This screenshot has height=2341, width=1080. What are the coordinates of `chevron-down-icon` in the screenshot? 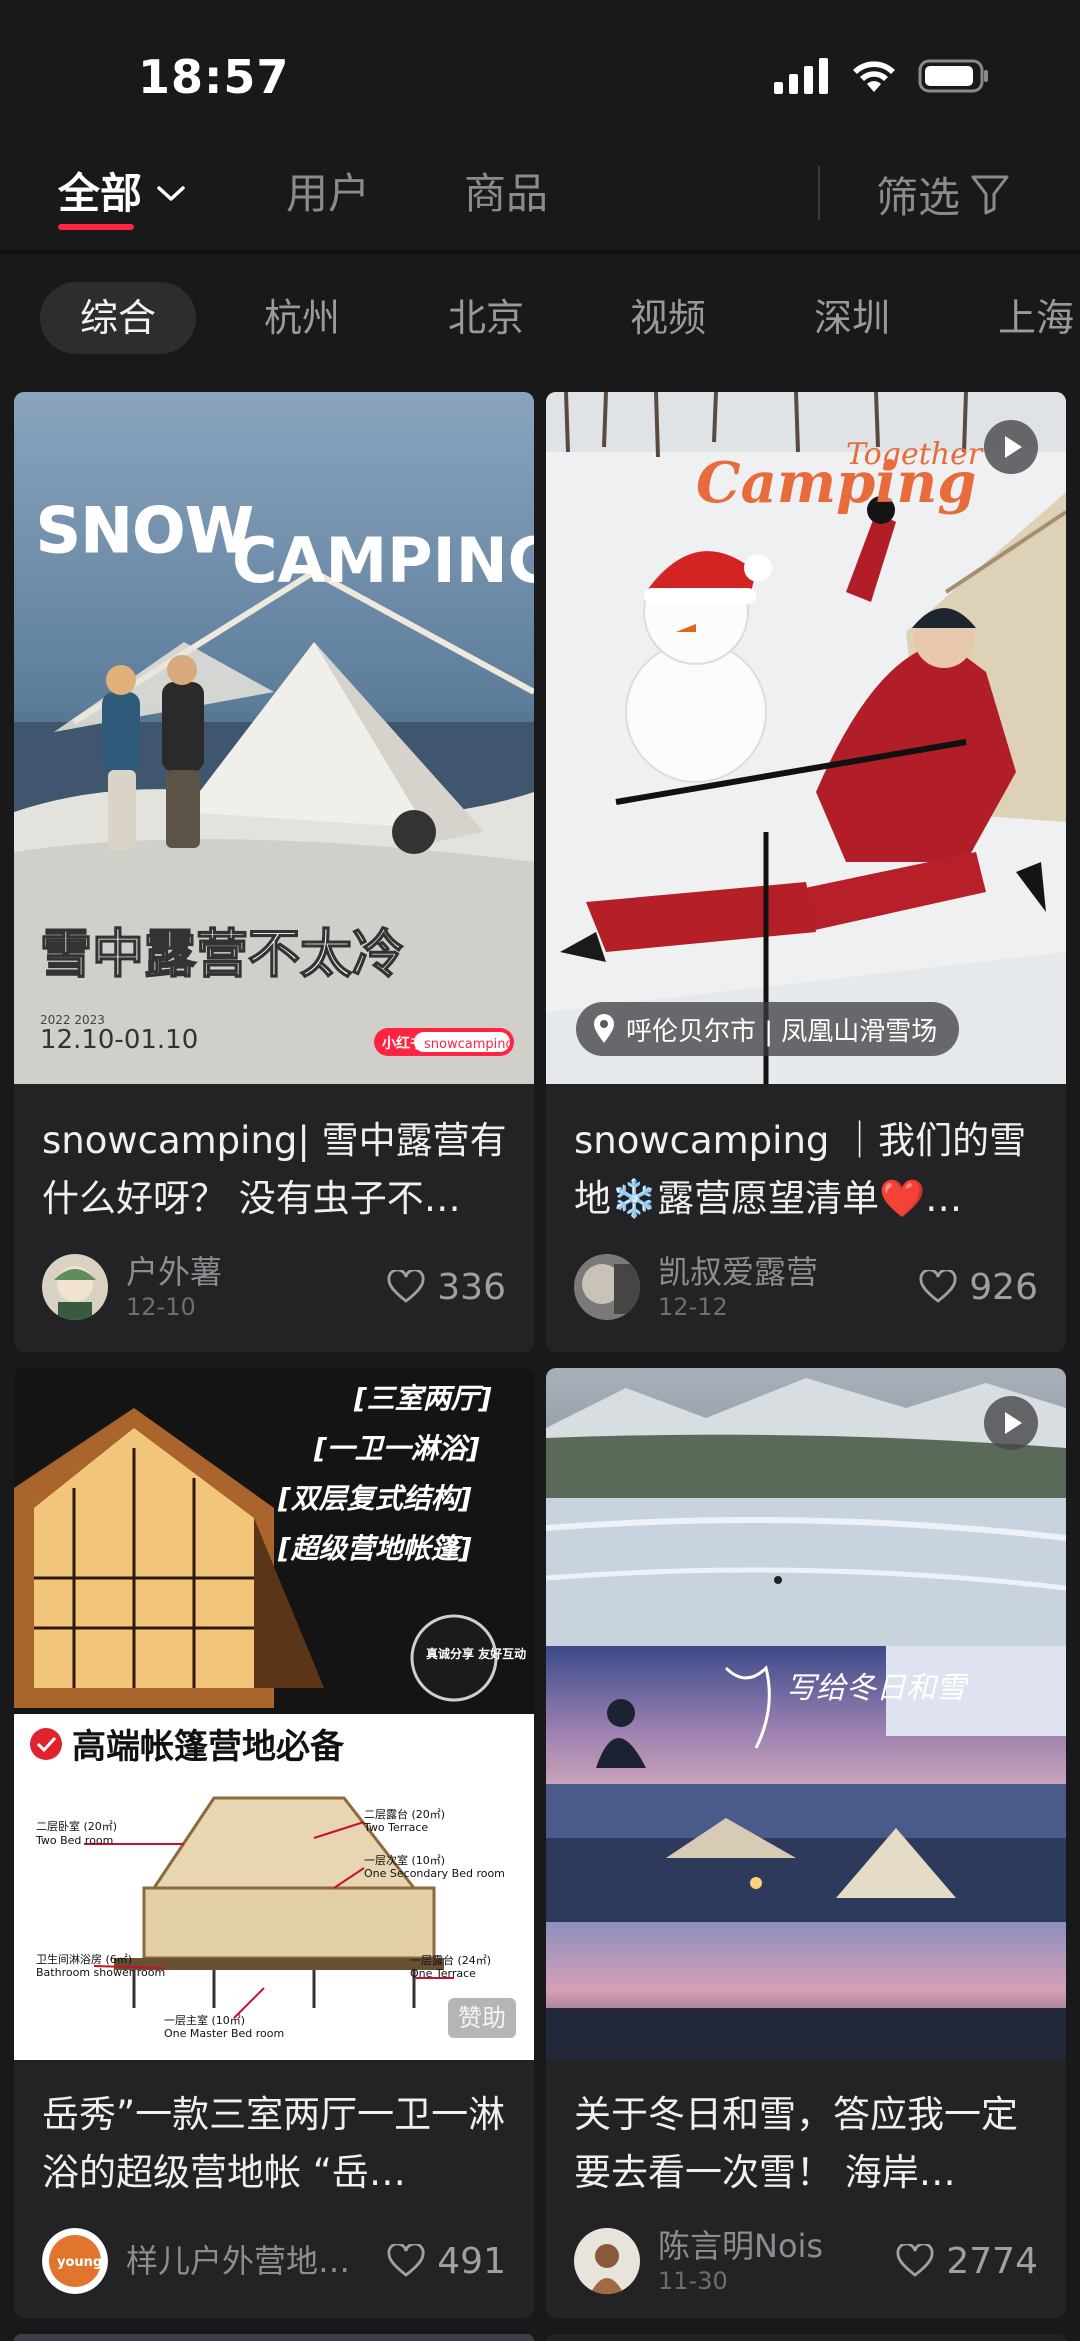 It's located at (171, 193).